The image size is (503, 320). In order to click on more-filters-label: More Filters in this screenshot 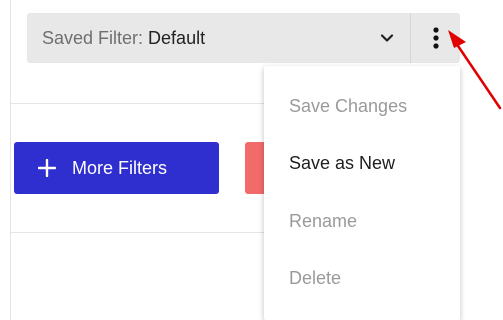, I will do `click(120, 167)`.